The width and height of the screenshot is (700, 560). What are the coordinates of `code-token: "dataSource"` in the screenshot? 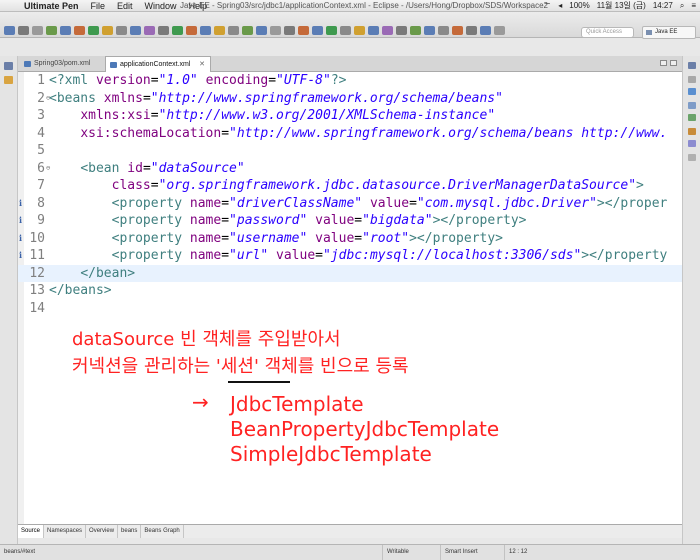 It's located at (197, 168).